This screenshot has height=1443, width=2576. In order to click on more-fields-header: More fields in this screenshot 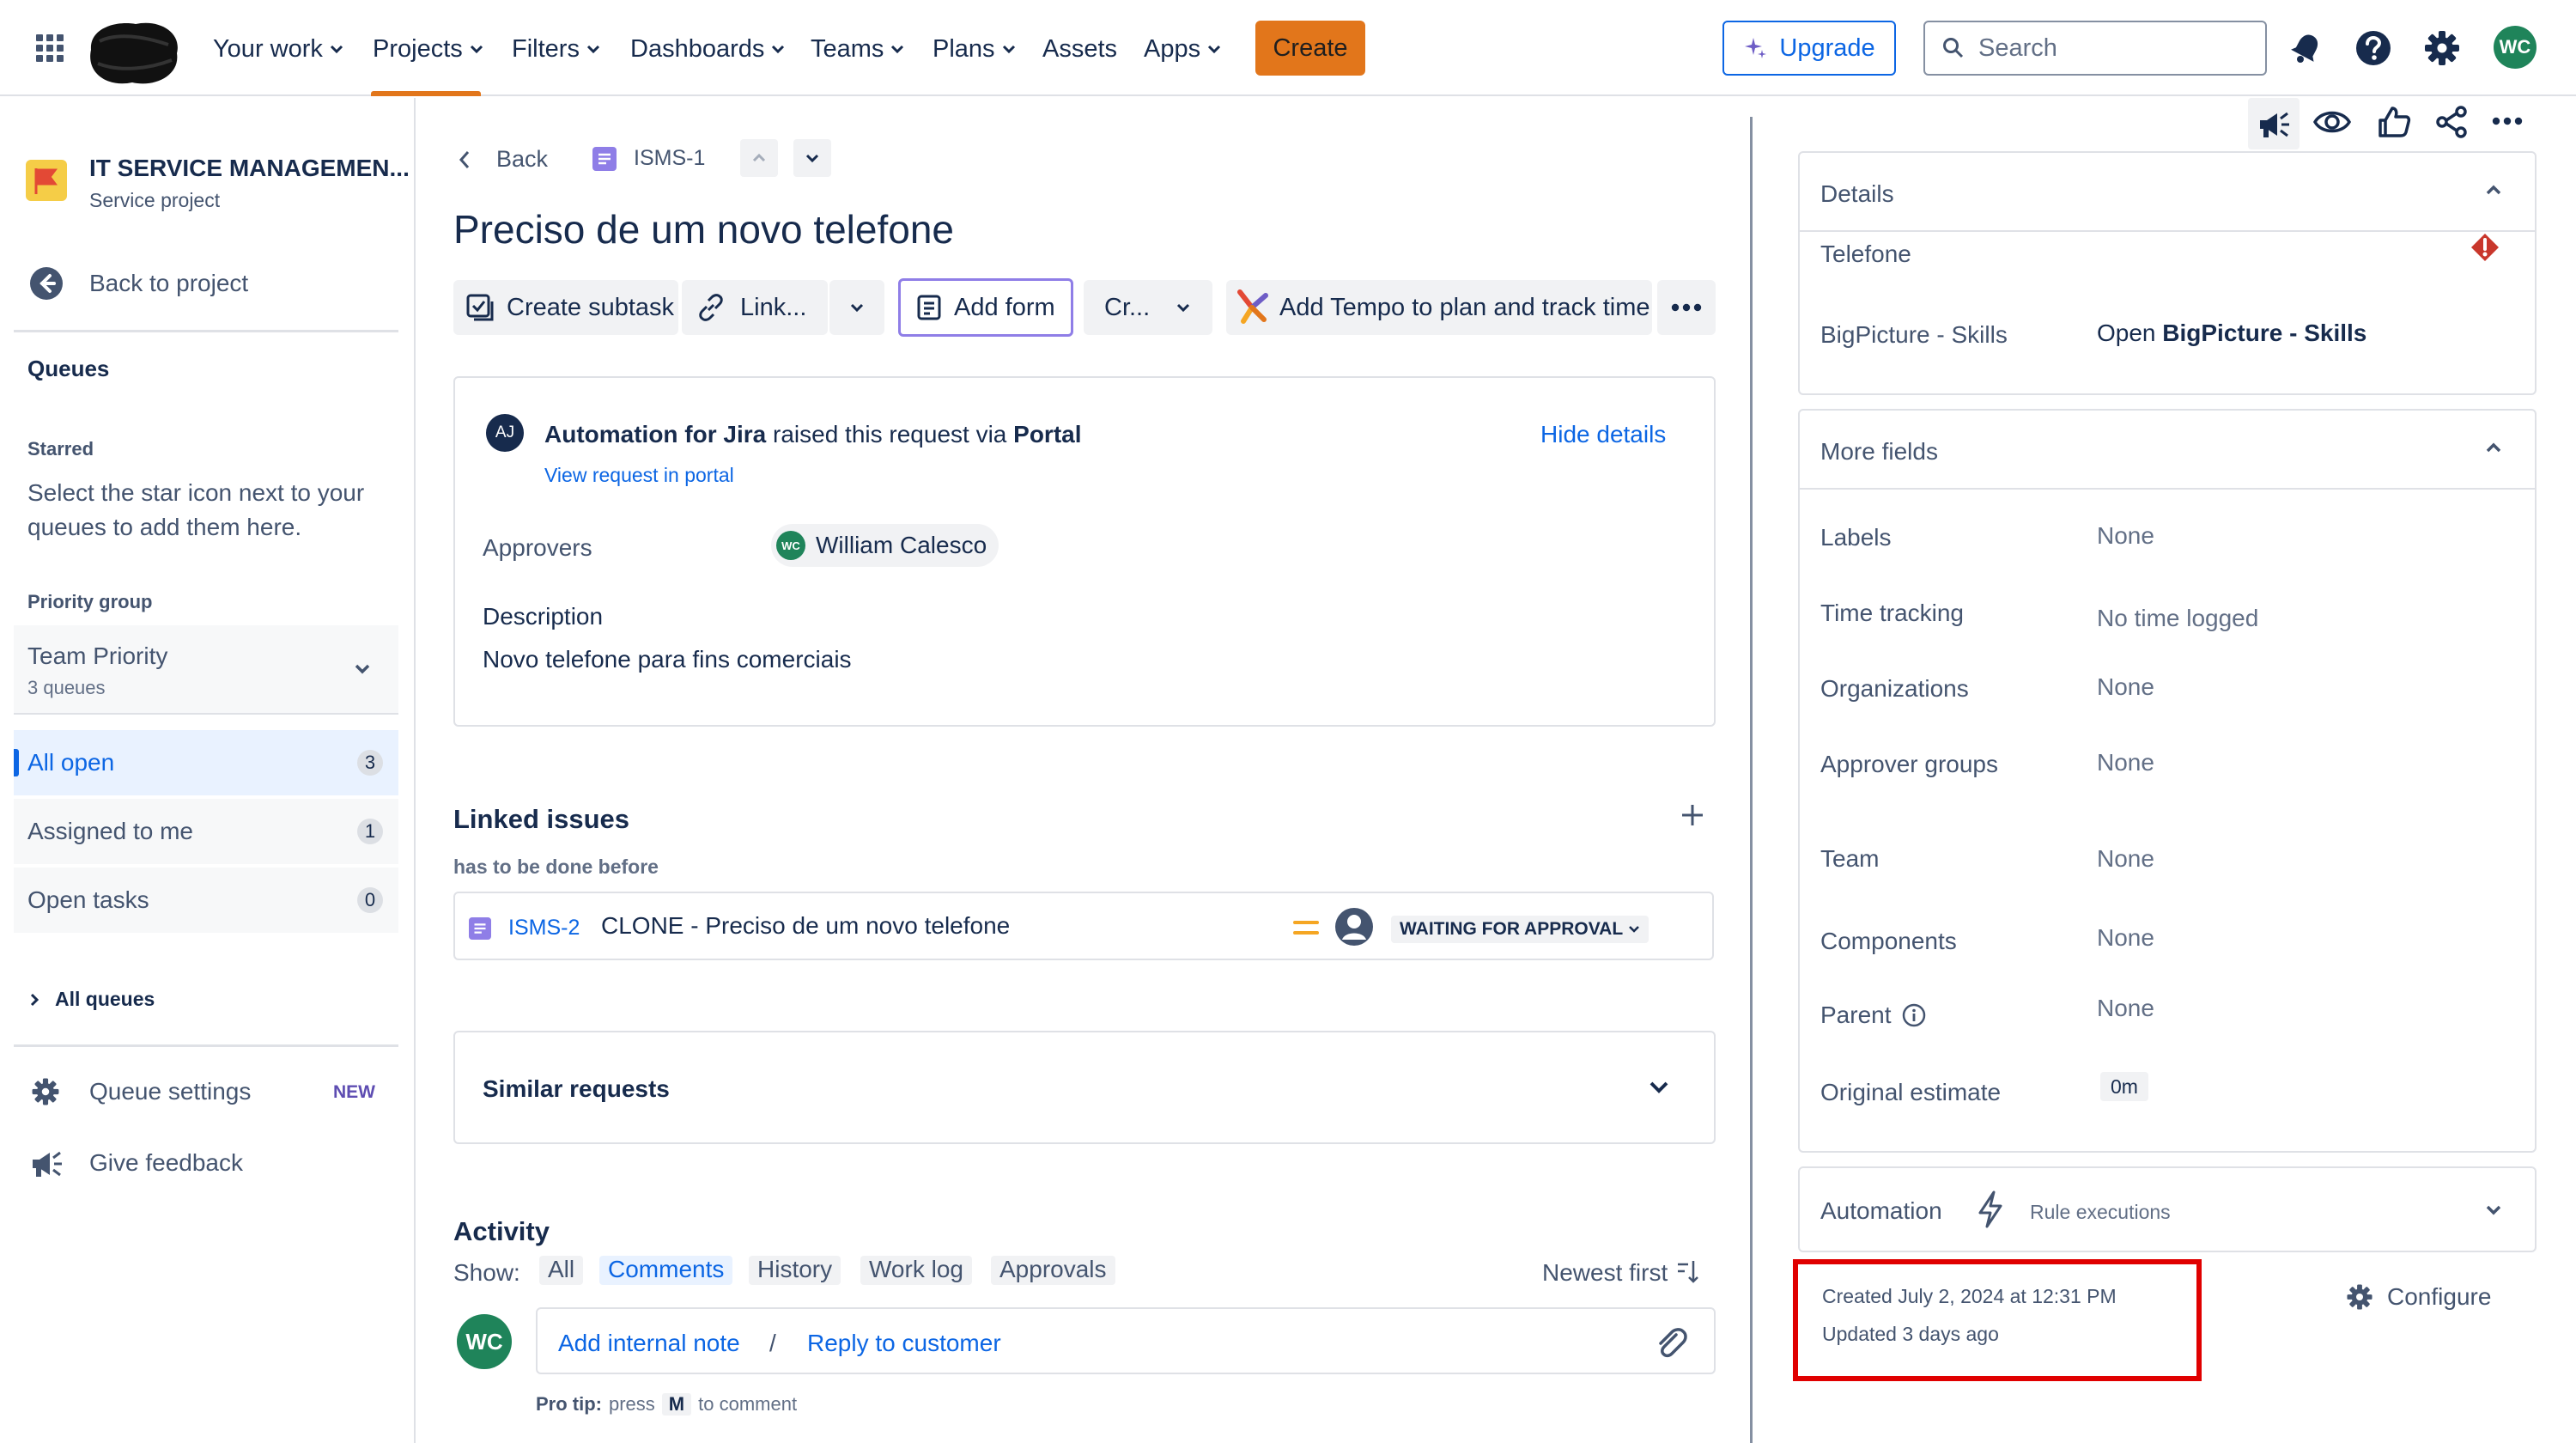, I will do `click(2167, 450)`.